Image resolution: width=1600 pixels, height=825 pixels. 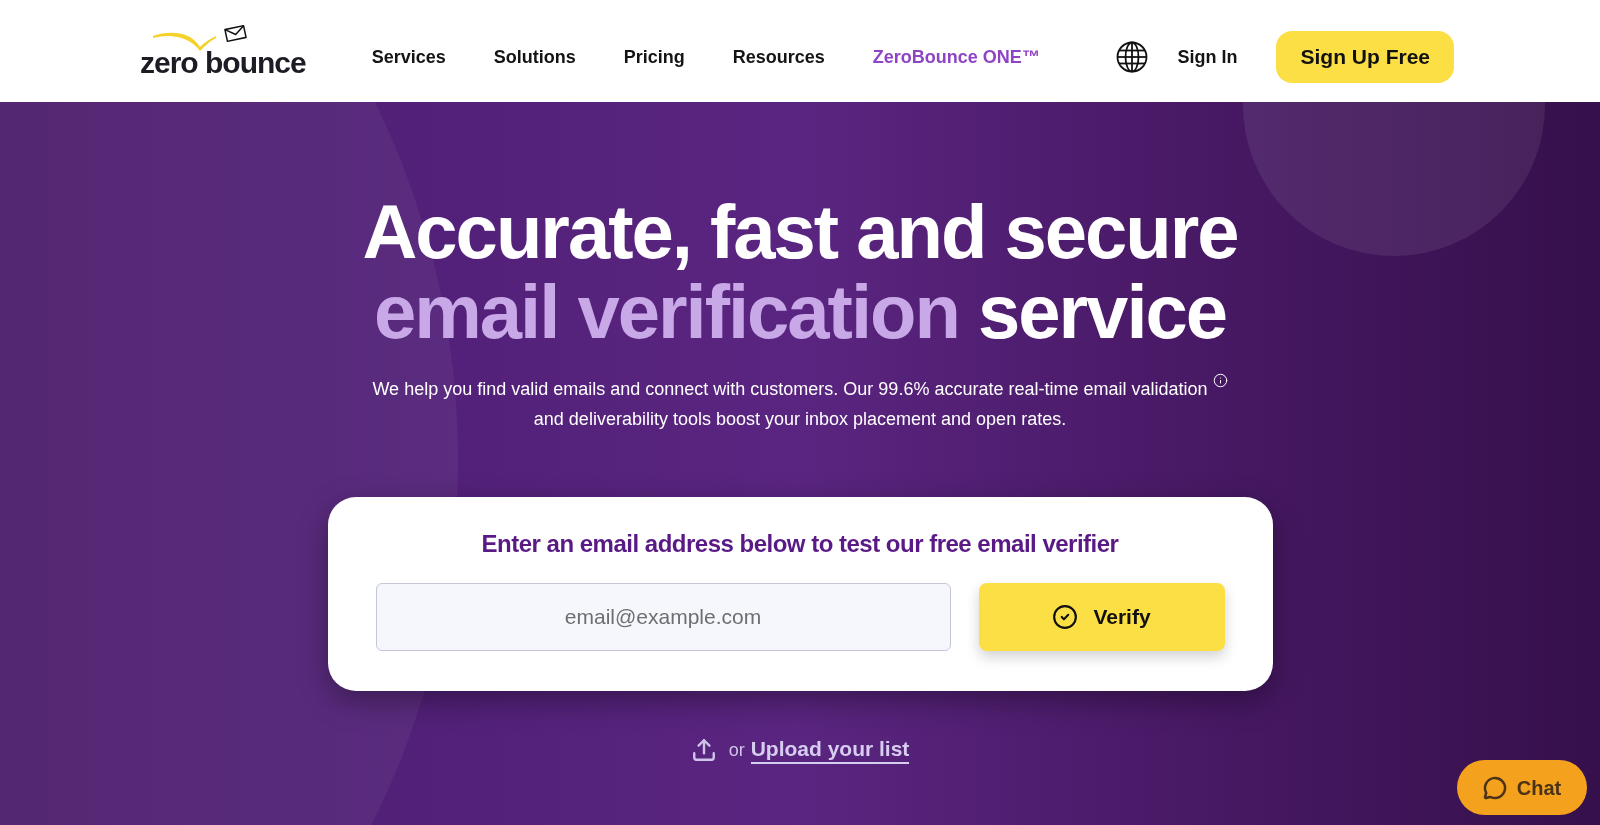 I want to click on verify-button: Verify, so click(x=1101, y=617).